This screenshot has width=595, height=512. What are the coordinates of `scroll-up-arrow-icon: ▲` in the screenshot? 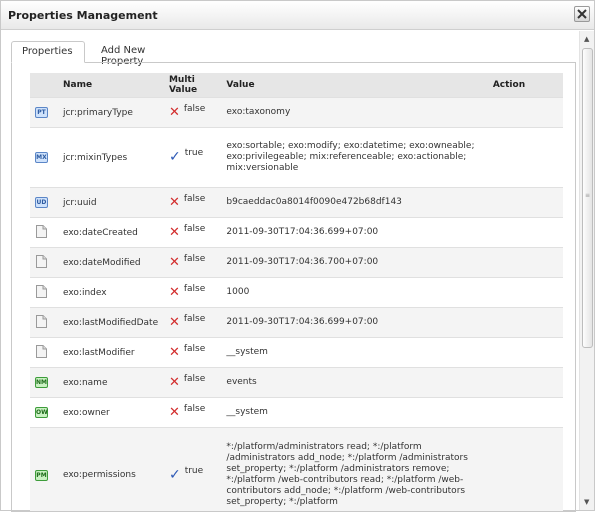 It's located at (586, 39).